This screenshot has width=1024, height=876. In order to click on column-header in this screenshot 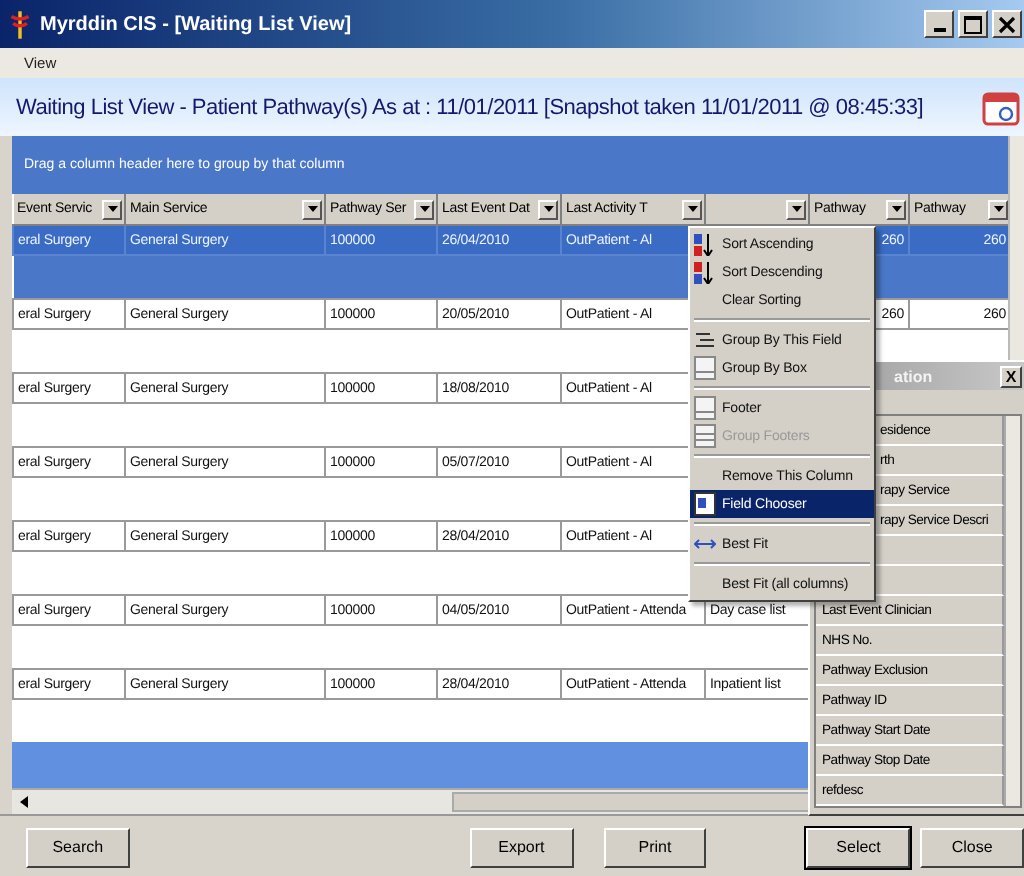, I will do `click(757, 209)`.